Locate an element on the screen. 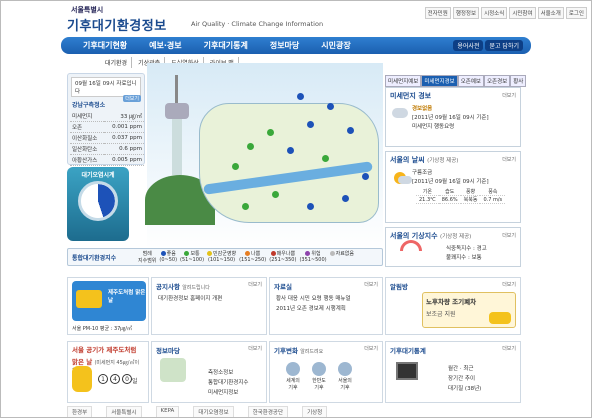 The height and width of the screenshot is (418, 592). list-item: 통합대기환경지수 is located at coordinates (228, 382).